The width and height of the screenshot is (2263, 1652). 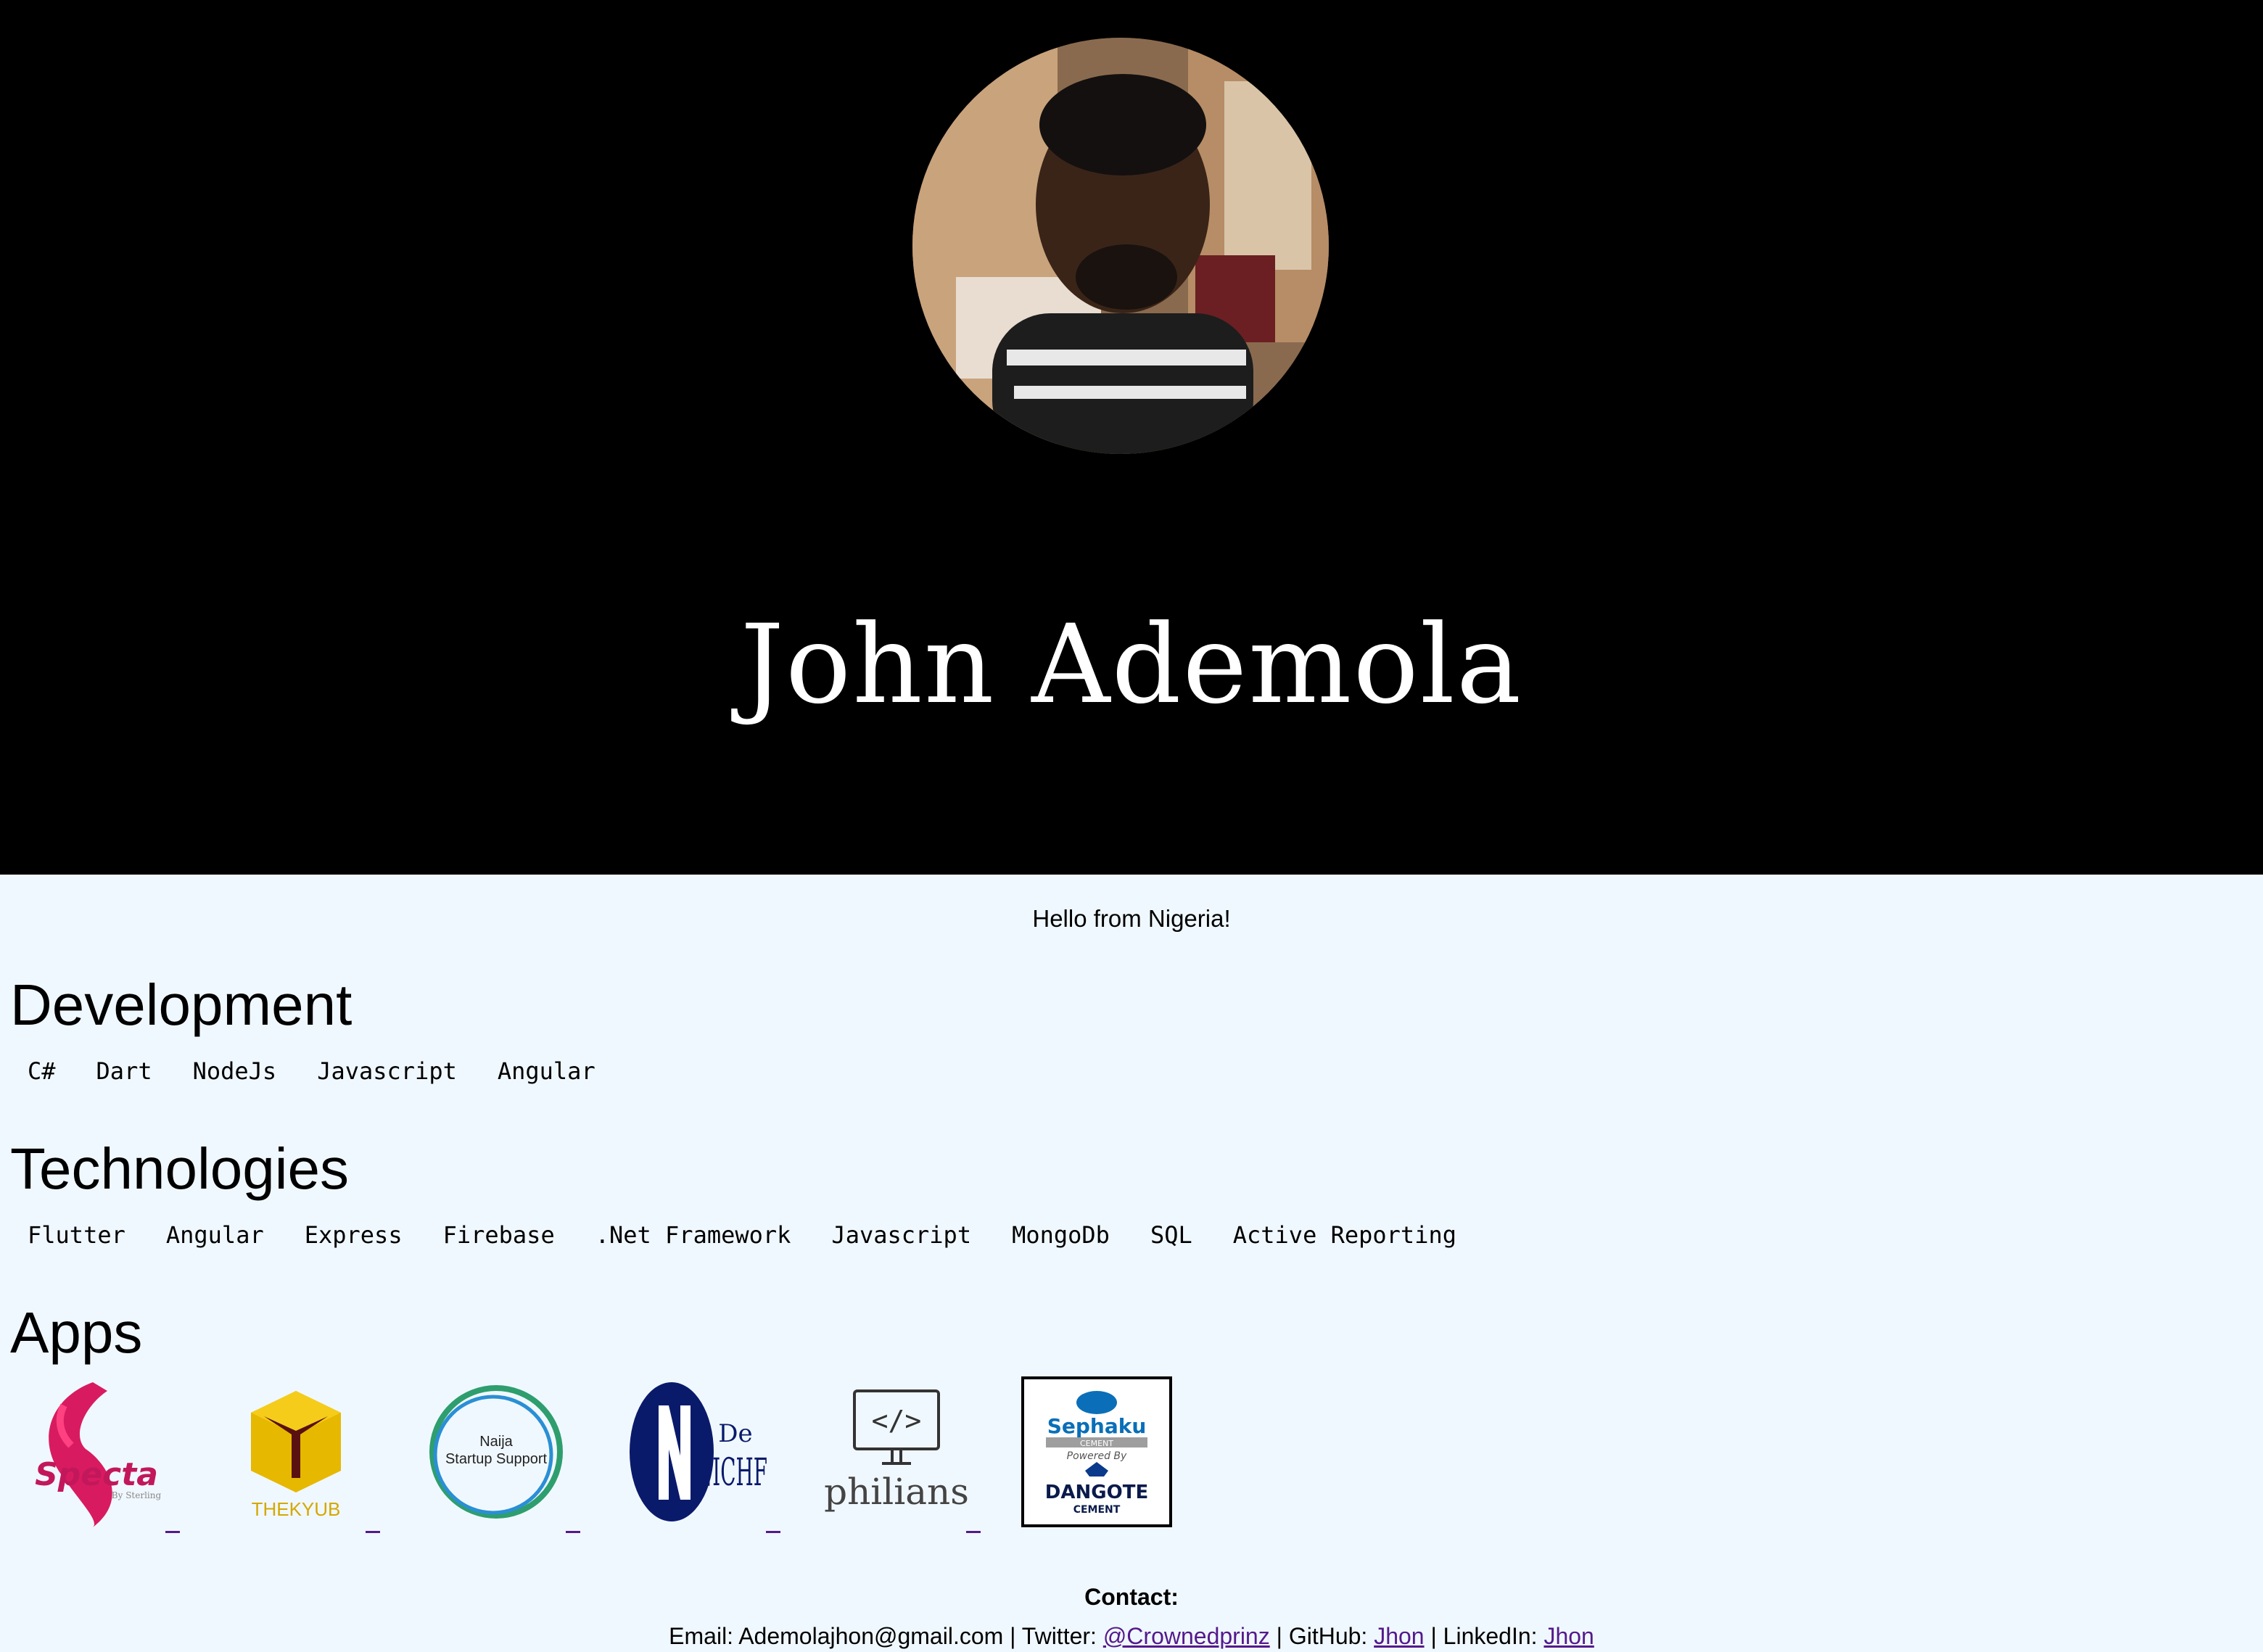 I want to click on technology-tag: Express, so click(x=353, y=1235).